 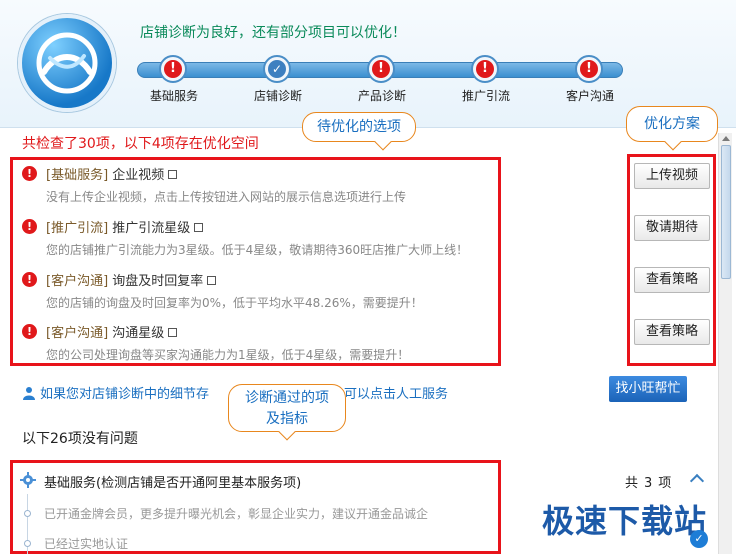 What do you see at coordinates (228, 355) in the screenshot?
I see `issue-desc: 您的公司处理询盘等买家沟通能力为1星级，低于4星级，需要提升！` at bounding box center [228, 355].